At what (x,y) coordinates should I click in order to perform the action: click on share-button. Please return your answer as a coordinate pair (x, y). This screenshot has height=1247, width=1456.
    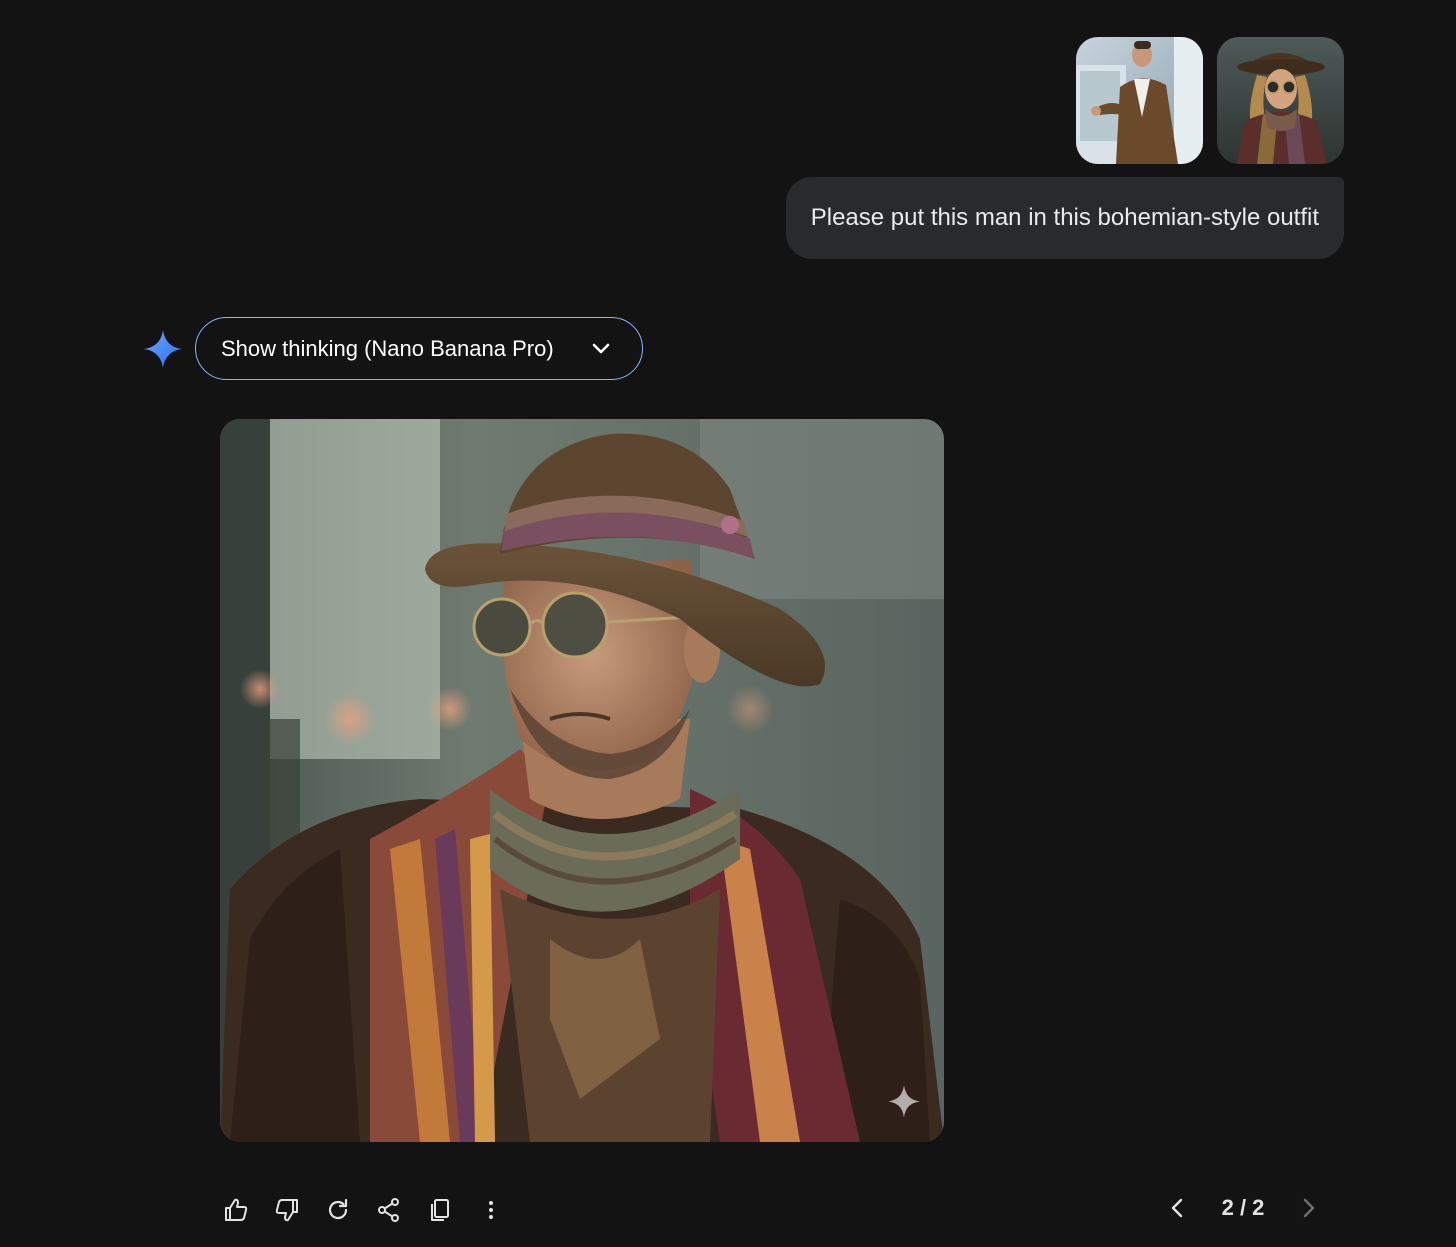
    Looking at the image, I should click on (389, 1210).